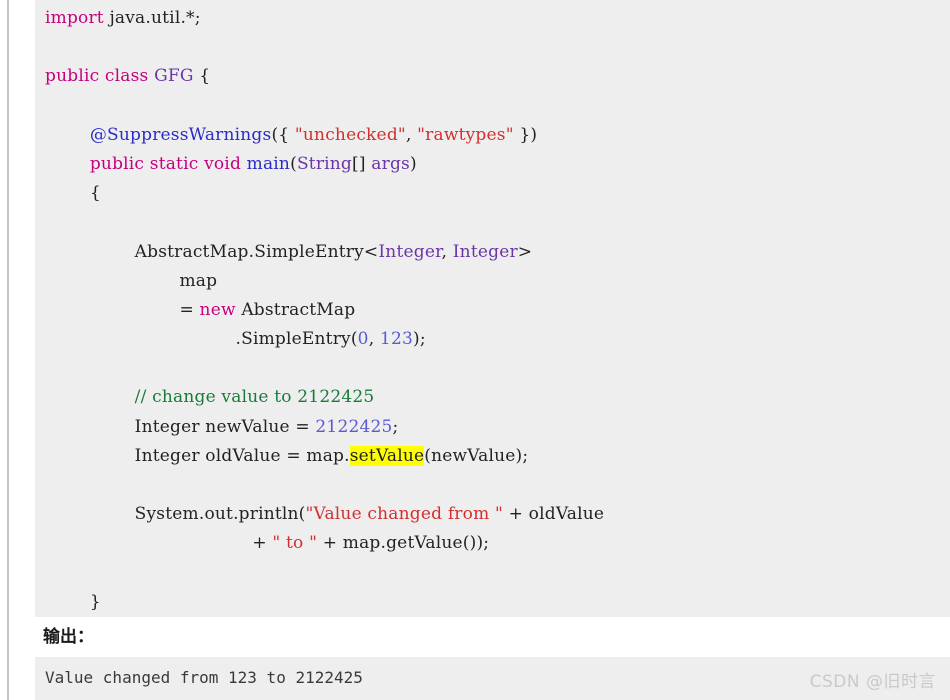  I want to click on code-token-typ: GFG, so click(174, 76).